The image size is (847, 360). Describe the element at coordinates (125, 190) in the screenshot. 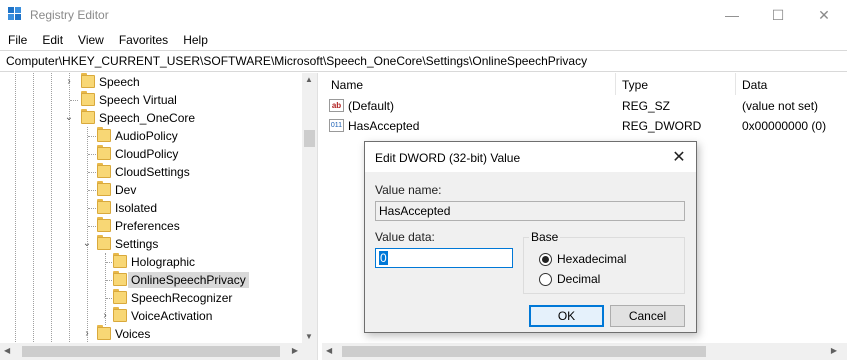

I see `tree-item-label: Dev` at that location.